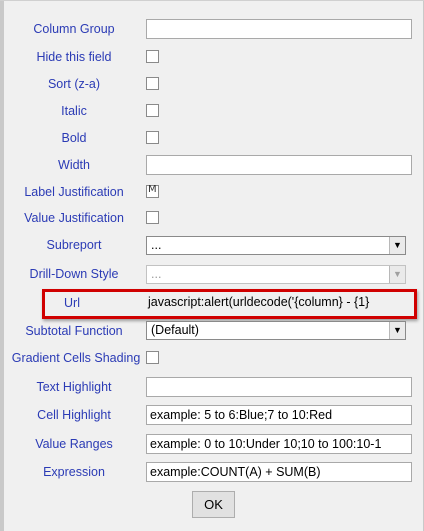 The width and height of the screenshot is (424, 531). Describe the element at coordinates (74, 415) in the screenshot. I see `cell-highlight-label: Cell Highlight` at that location.